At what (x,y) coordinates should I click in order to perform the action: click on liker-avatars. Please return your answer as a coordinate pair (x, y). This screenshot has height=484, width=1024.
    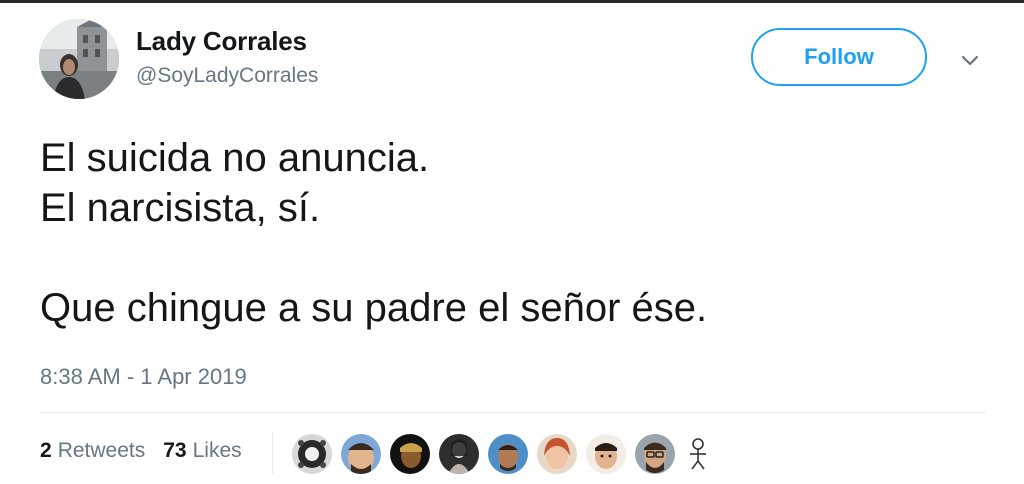
    Looking at the image, I should click on (502, 454).